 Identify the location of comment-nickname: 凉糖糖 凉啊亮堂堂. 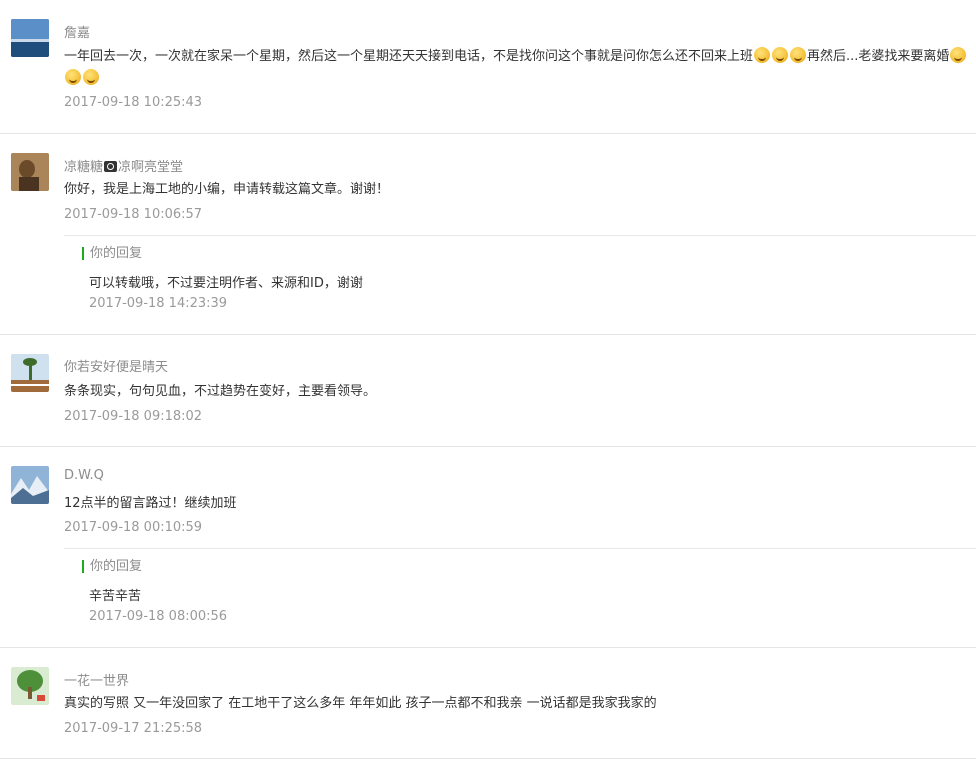
(124, 167).